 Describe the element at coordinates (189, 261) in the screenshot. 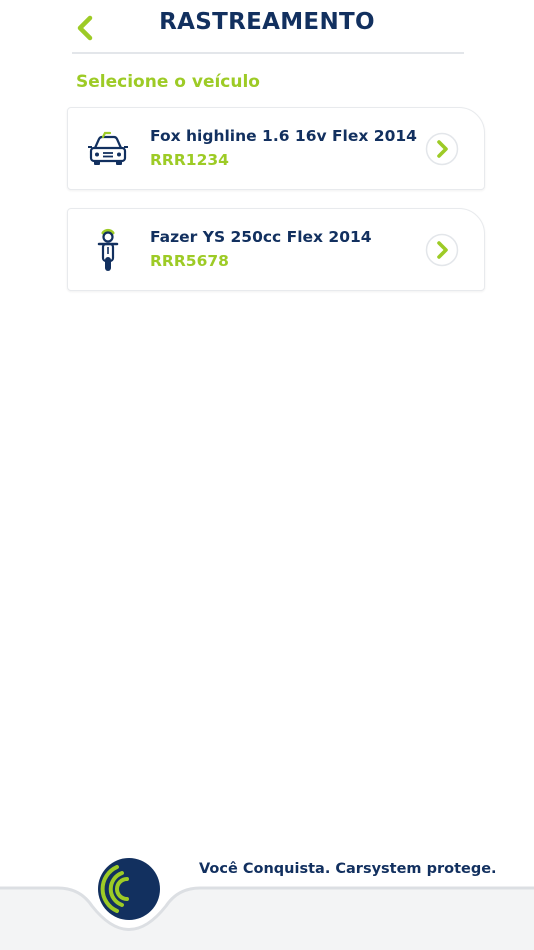

I see `vehicle-plate: RRR5678` at that location.